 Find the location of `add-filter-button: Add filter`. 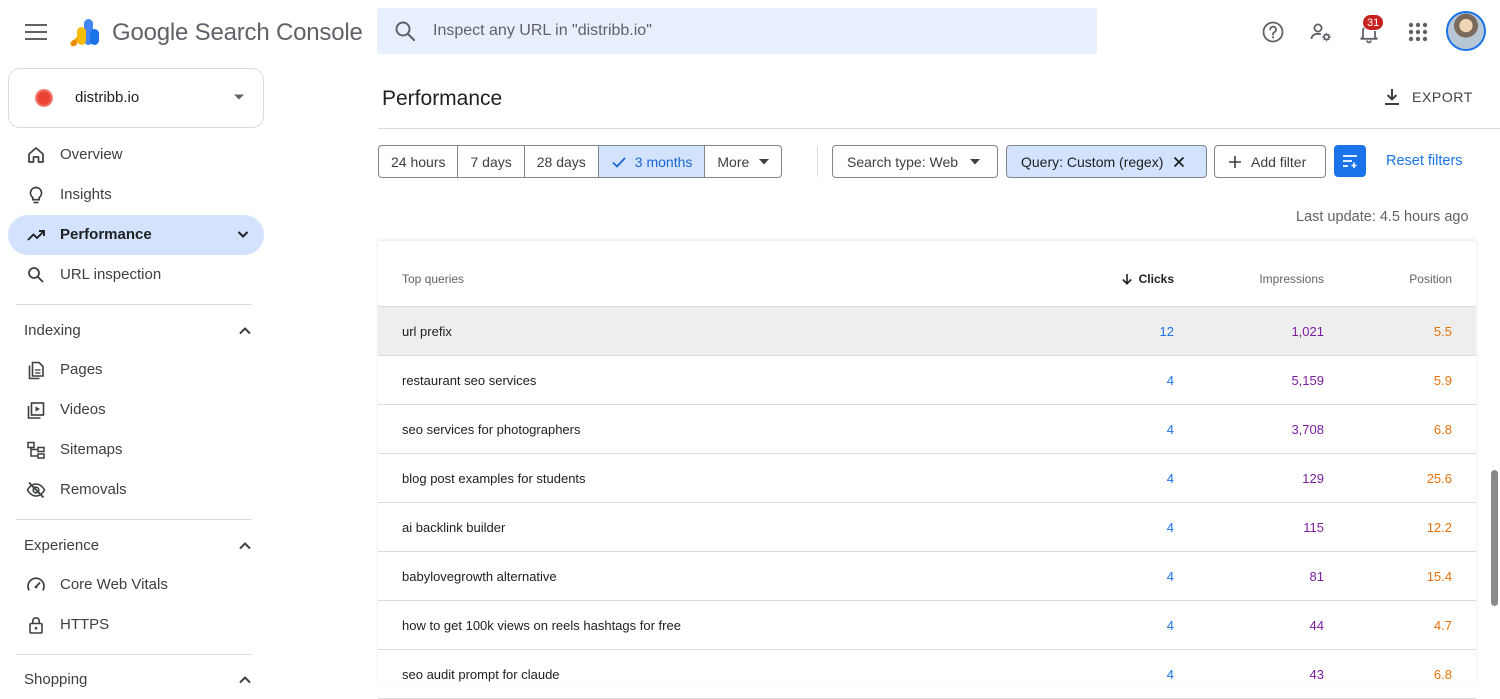

add-filter-button: Add filter is located at coordinates (1270, 161).